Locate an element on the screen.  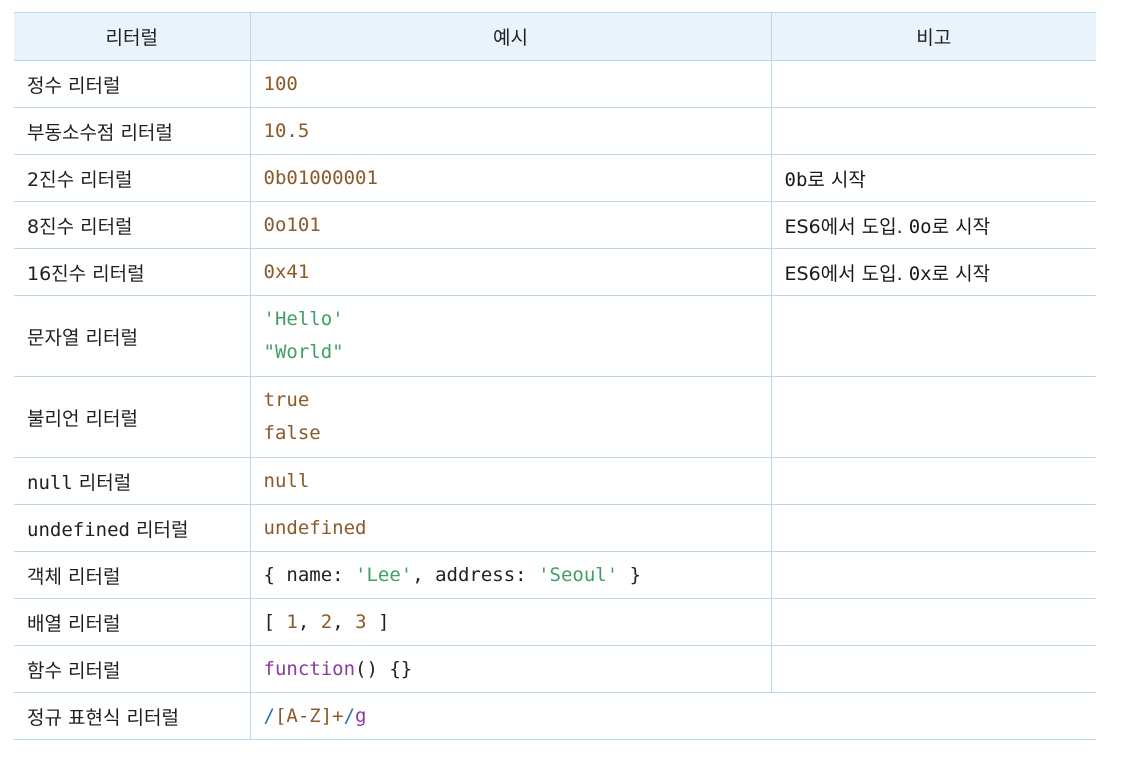
literal-name: undefined 리터럴 is located at coordinates (132, 528).